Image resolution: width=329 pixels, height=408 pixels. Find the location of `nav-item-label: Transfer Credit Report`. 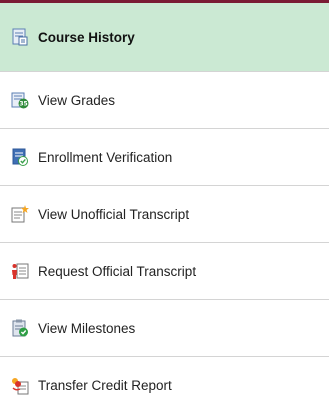

nav-item-label: Transfer Credit Report is located at coordinates (105, 385).